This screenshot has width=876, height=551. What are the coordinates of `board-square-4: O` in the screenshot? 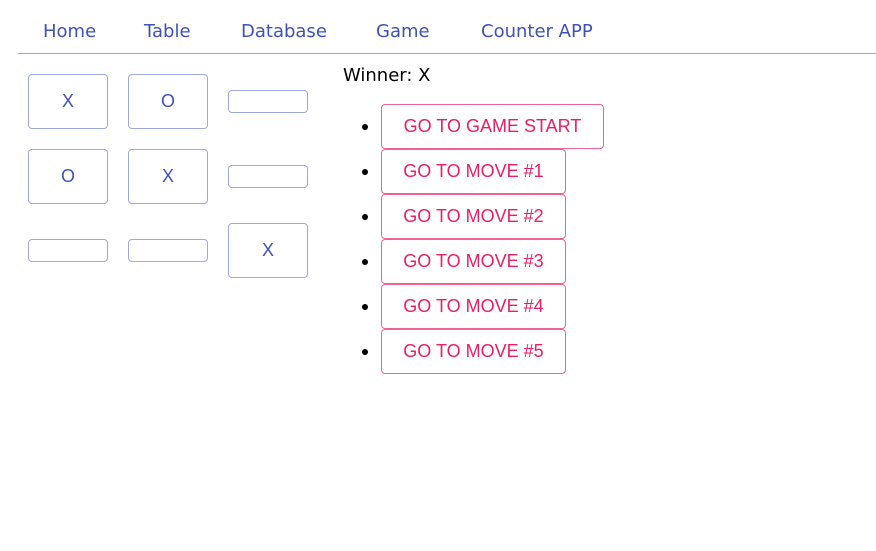 It's located at (68, 176).